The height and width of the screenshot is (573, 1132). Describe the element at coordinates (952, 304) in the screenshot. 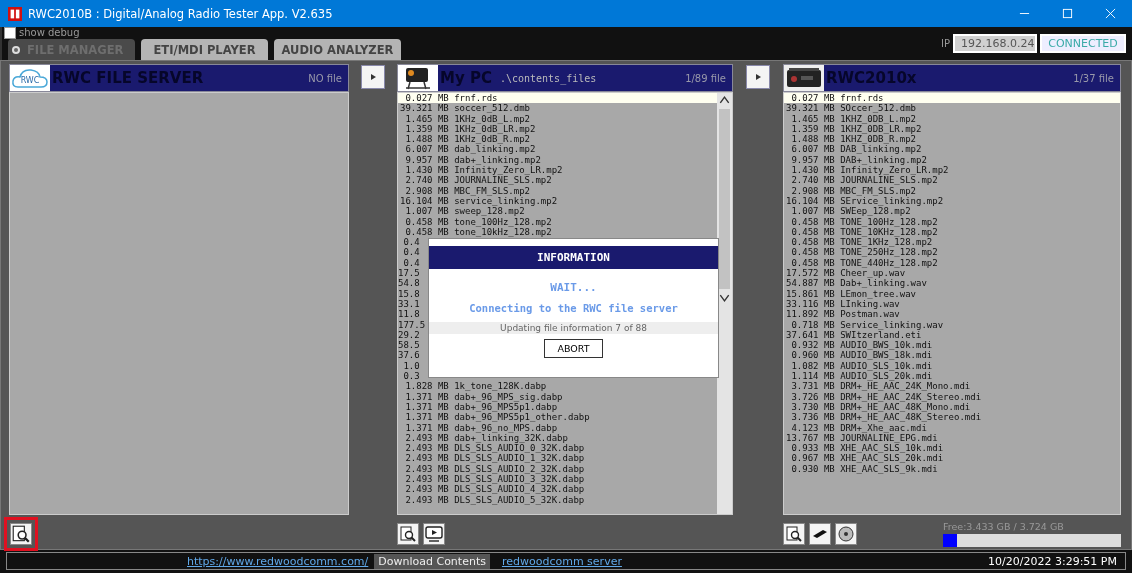

I see `file-row: 33.116 MB LInking.wav` at that location.